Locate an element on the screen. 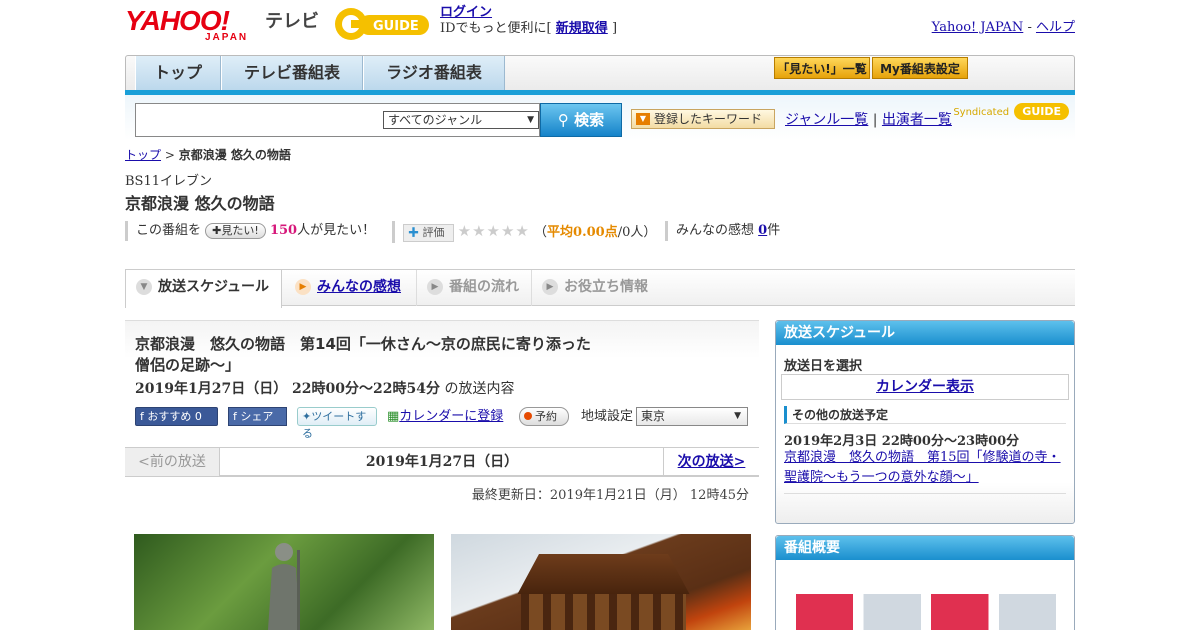 The image size is (1200, 630). avg-count: /0人 is located at coordinates (630, 232).